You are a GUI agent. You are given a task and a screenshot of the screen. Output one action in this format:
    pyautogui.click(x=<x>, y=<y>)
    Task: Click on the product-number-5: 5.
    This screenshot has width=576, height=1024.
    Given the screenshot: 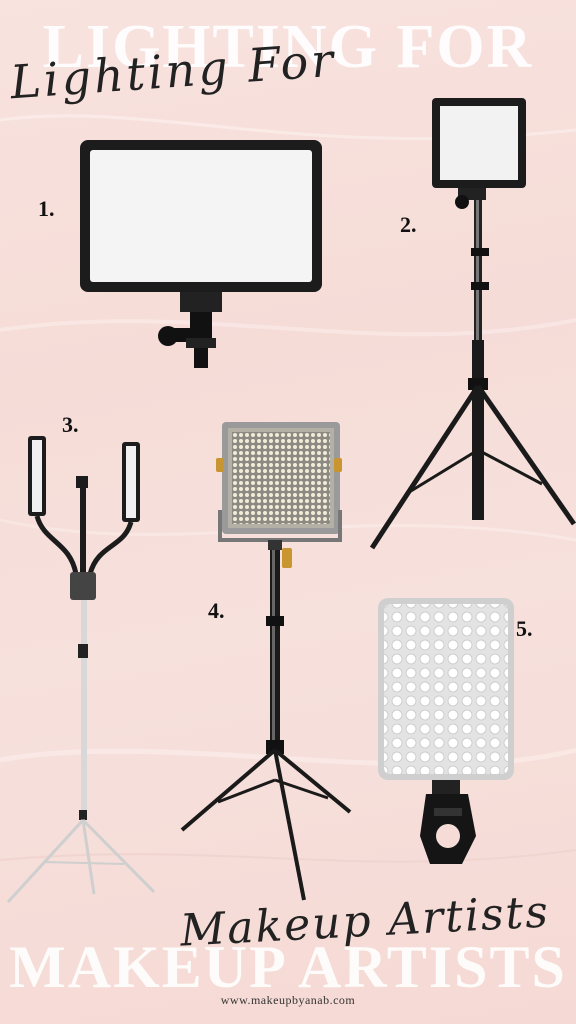 What is the action you would take?
    pyautogui.click(x=524, y=628)
    